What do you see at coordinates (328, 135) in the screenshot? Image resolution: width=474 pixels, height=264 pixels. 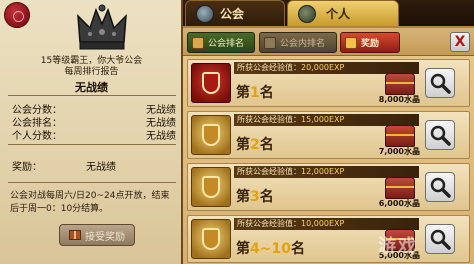 I see `list-item: 所获公会经验值：15,000EXP 第2名 7,000水晶` at bounding box center [328, 135].